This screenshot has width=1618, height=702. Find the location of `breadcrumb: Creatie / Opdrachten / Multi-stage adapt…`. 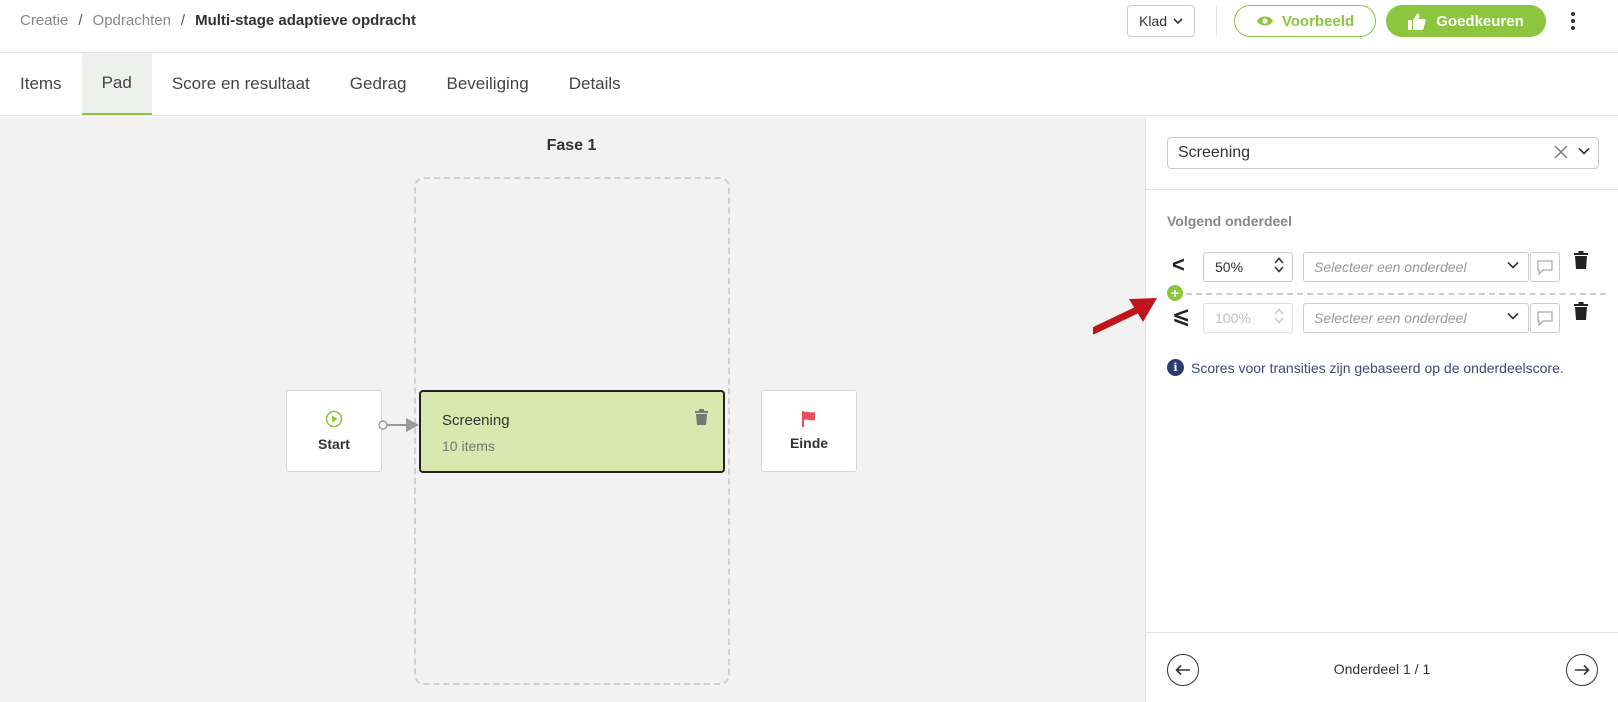

breadcrumb: Creatie / Opdrachten / Multi-stage adapt… is located at coordinates (218, 20).